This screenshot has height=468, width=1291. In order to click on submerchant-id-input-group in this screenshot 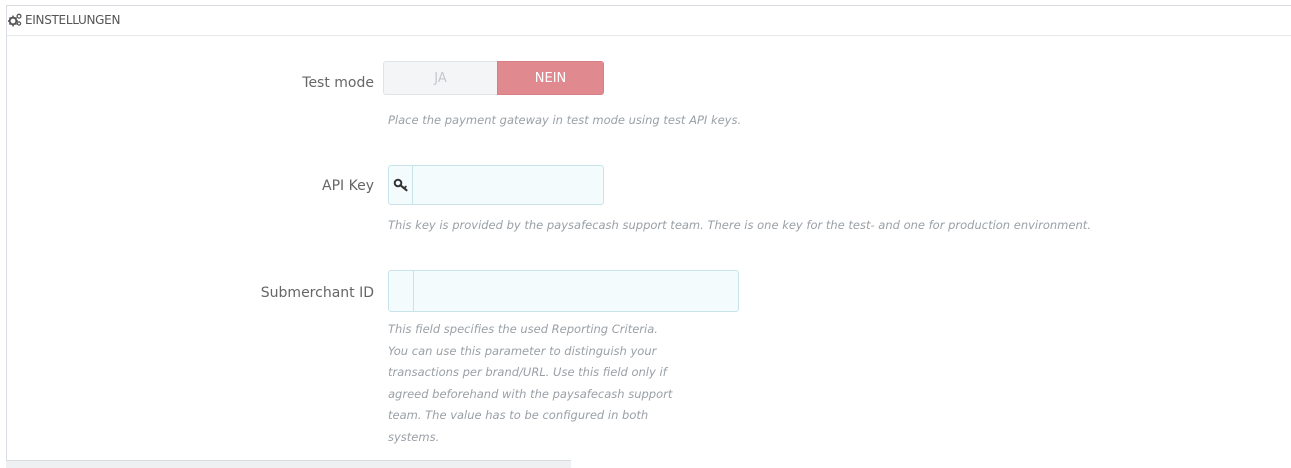, I will do `click(563, 291)`.